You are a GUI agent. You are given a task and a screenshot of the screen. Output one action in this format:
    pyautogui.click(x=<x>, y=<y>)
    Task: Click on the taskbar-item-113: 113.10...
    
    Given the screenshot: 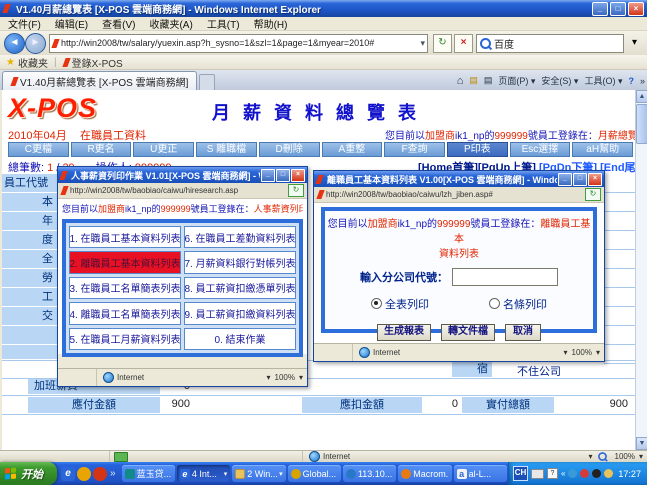 What is the action you would take?
    pyautogui.click(x=369, y=473)
    